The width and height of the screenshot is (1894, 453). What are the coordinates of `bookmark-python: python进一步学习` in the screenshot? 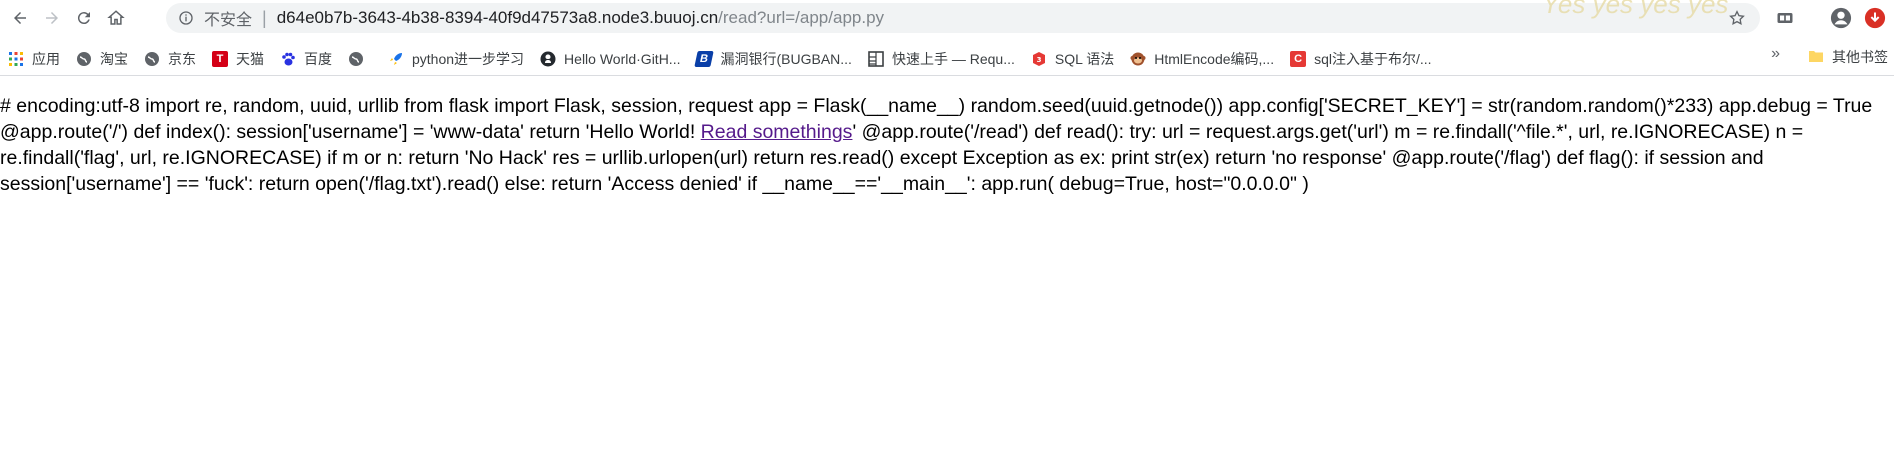 It's located at (456, 59).